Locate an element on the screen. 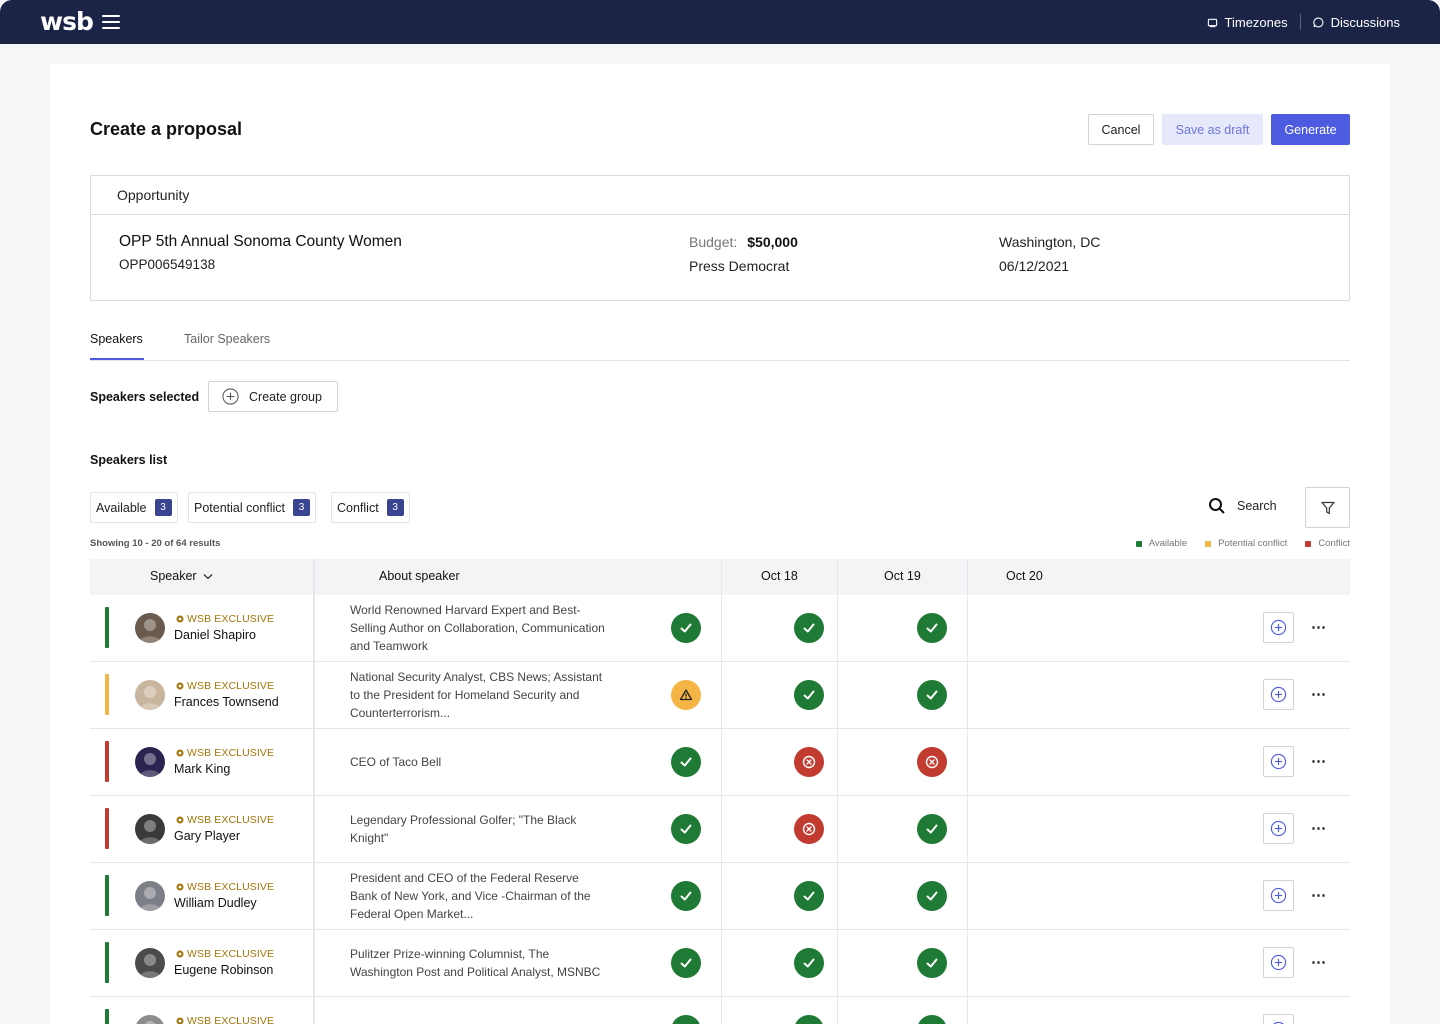 Image resolution: width=1440 pixels, height=1024 pixels. speaker-name: Mark King is located at coordinates (202, 769).